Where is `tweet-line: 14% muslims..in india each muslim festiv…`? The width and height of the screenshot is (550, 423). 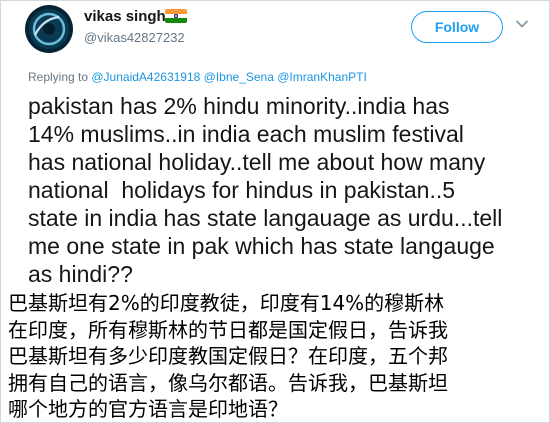 tweet-line: 14% muslims..in india each muslim festiv… is located at coordinates (246, 134).